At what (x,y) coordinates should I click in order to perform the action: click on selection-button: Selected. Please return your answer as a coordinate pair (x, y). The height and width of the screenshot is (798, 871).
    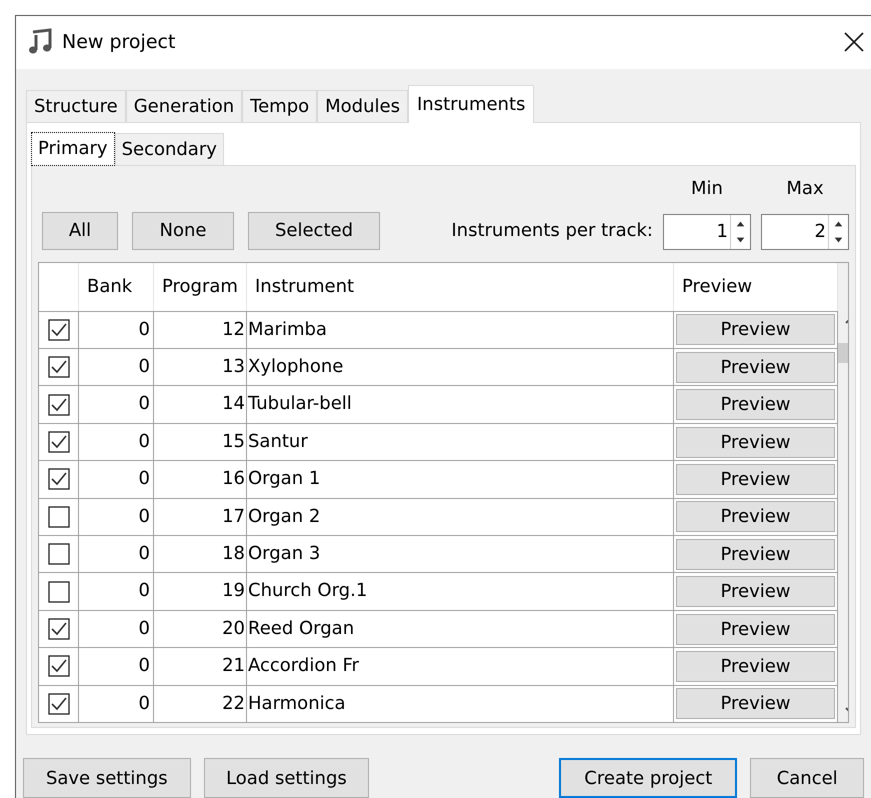
    Looking at the image, I should click on (314, 231).